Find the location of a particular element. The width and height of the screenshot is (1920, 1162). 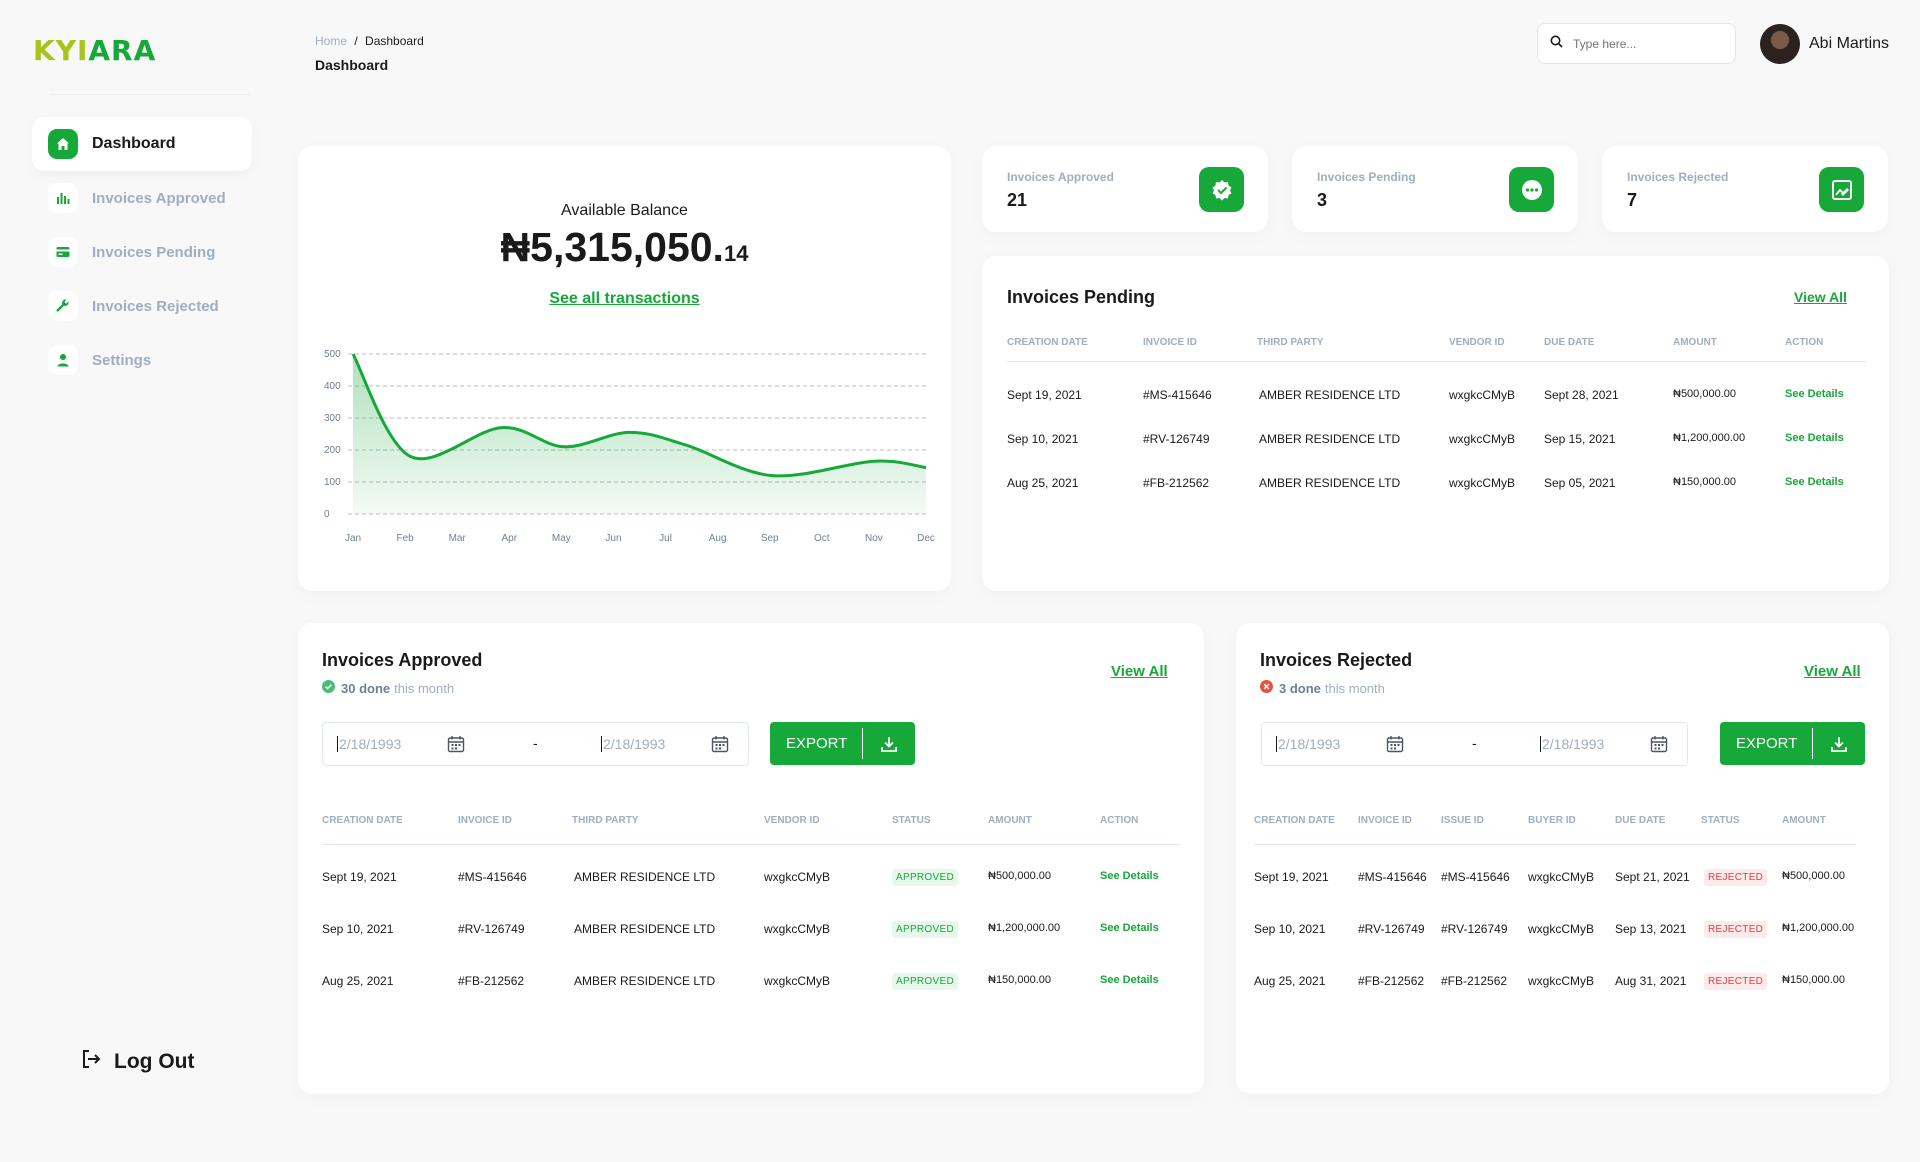

logout-button: Log Out is located at coordinates (137, 1062).